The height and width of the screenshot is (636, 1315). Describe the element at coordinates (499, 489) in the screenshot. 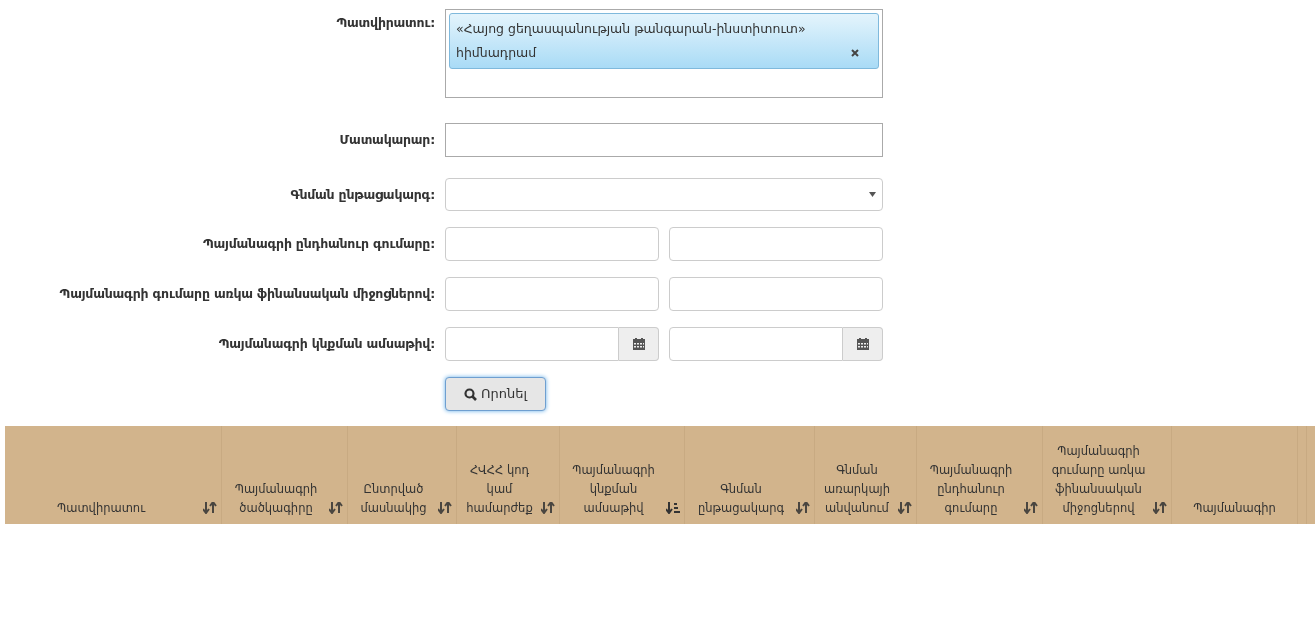

I see `header-label: ՀՎՀՀ կոդ կամ համարժեք` at that location.